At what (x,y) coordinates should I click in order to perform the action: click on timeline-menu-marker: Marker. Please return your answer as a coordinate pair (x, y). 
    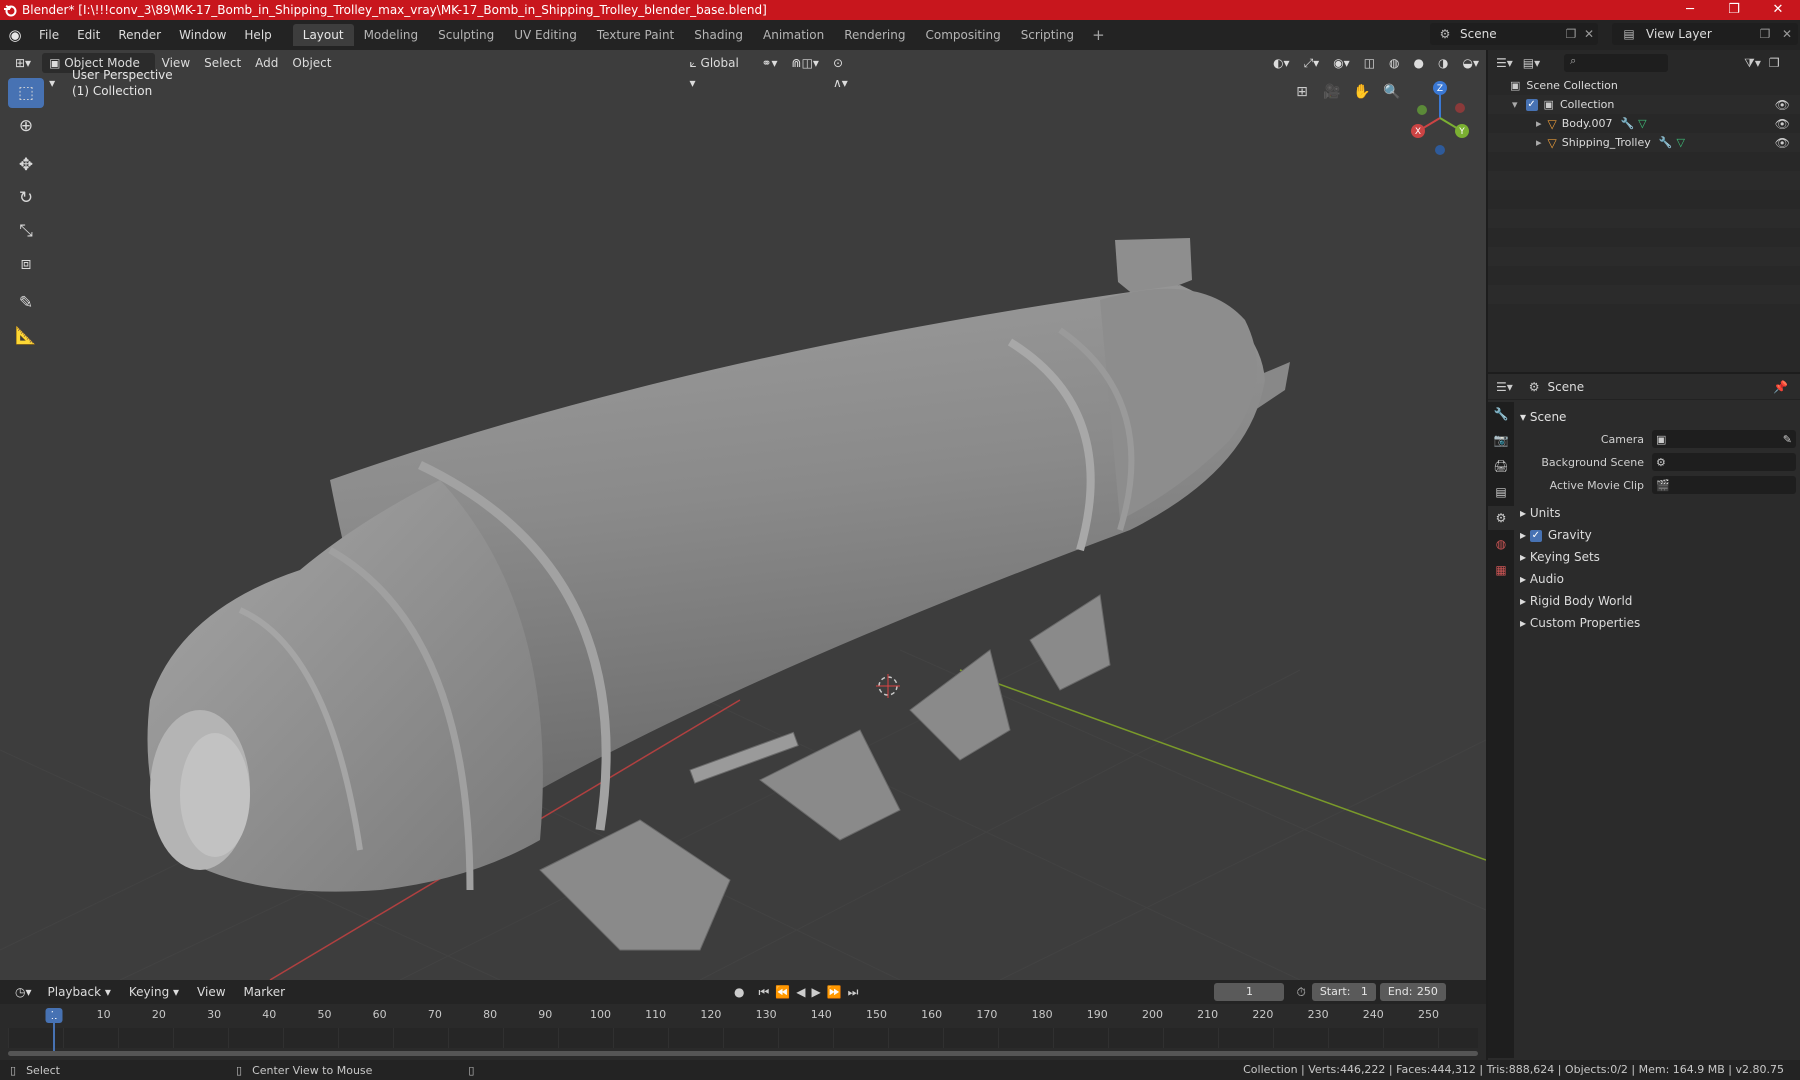
    Looking at the image, I should click on (264, 992).